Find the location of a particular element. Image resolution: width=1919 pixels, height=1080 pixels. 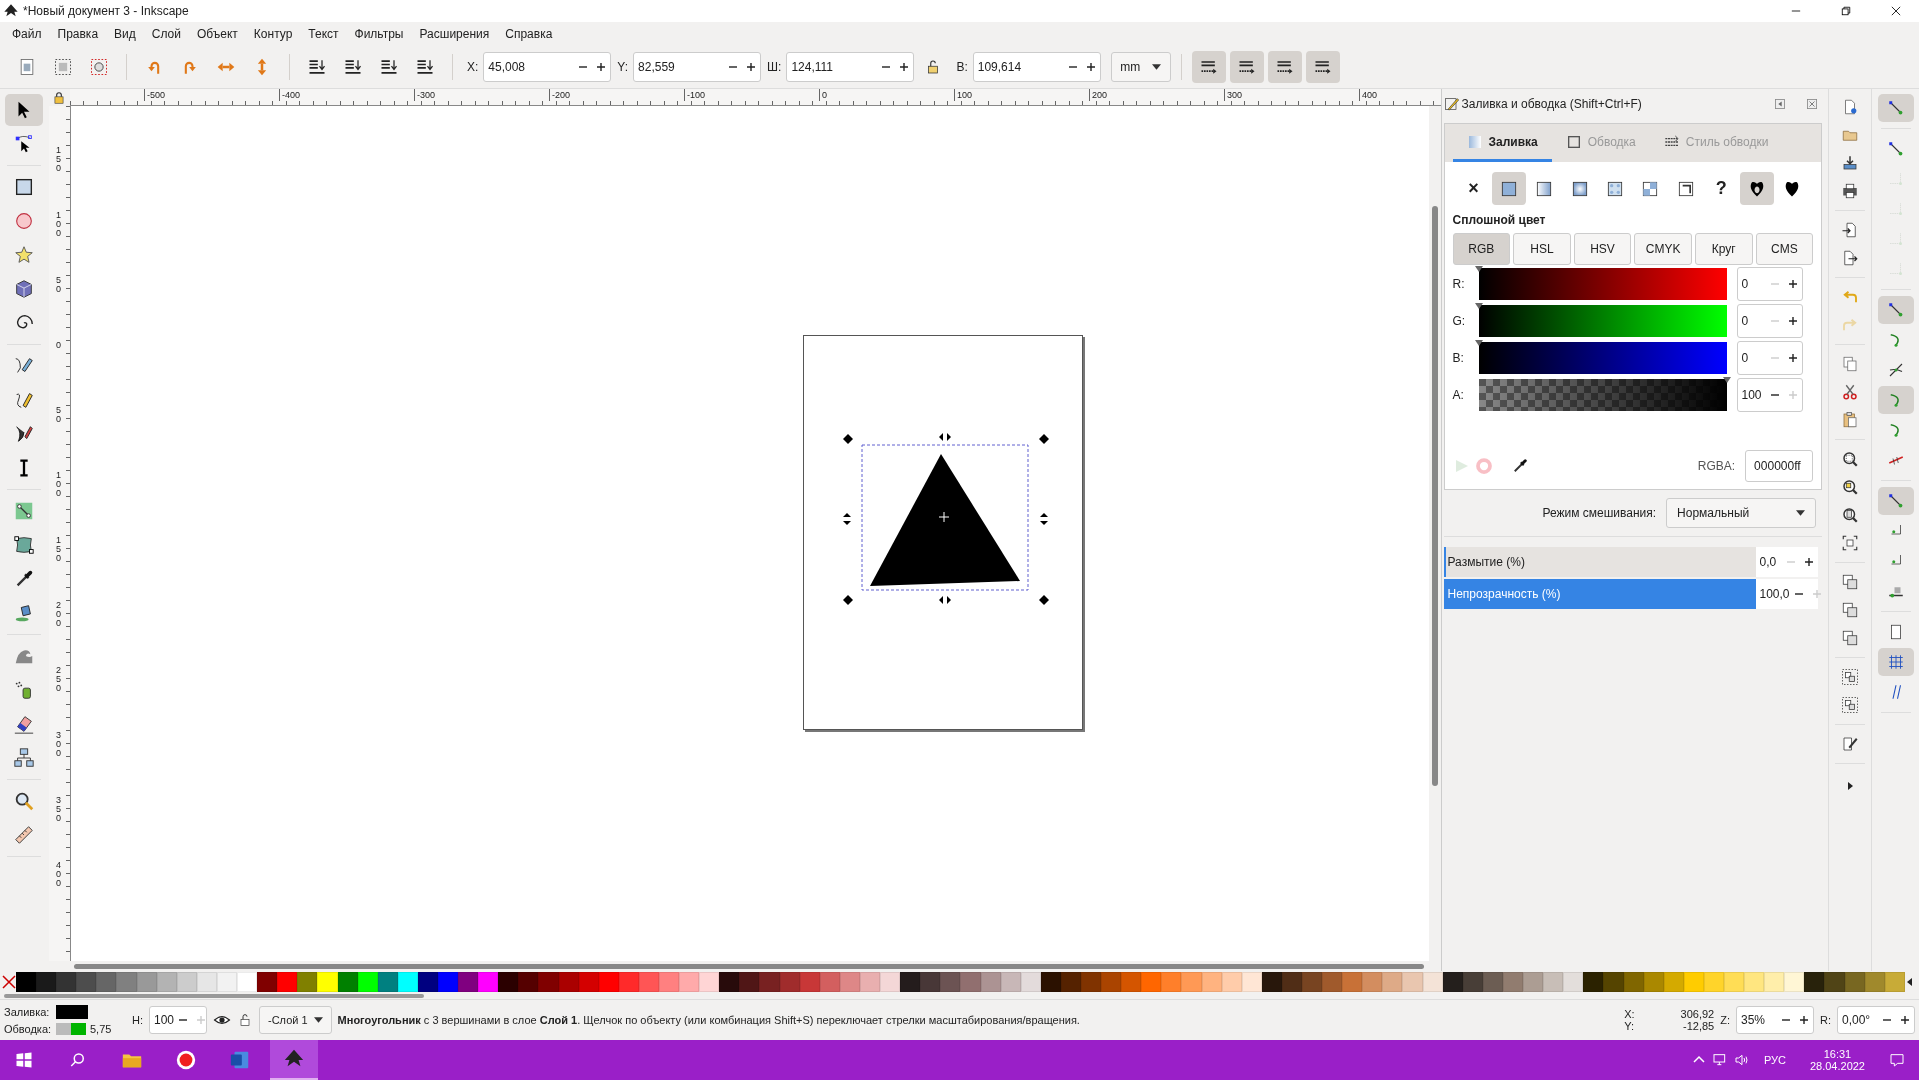

ruler-label: 250 is located at coordinates (58, 679).